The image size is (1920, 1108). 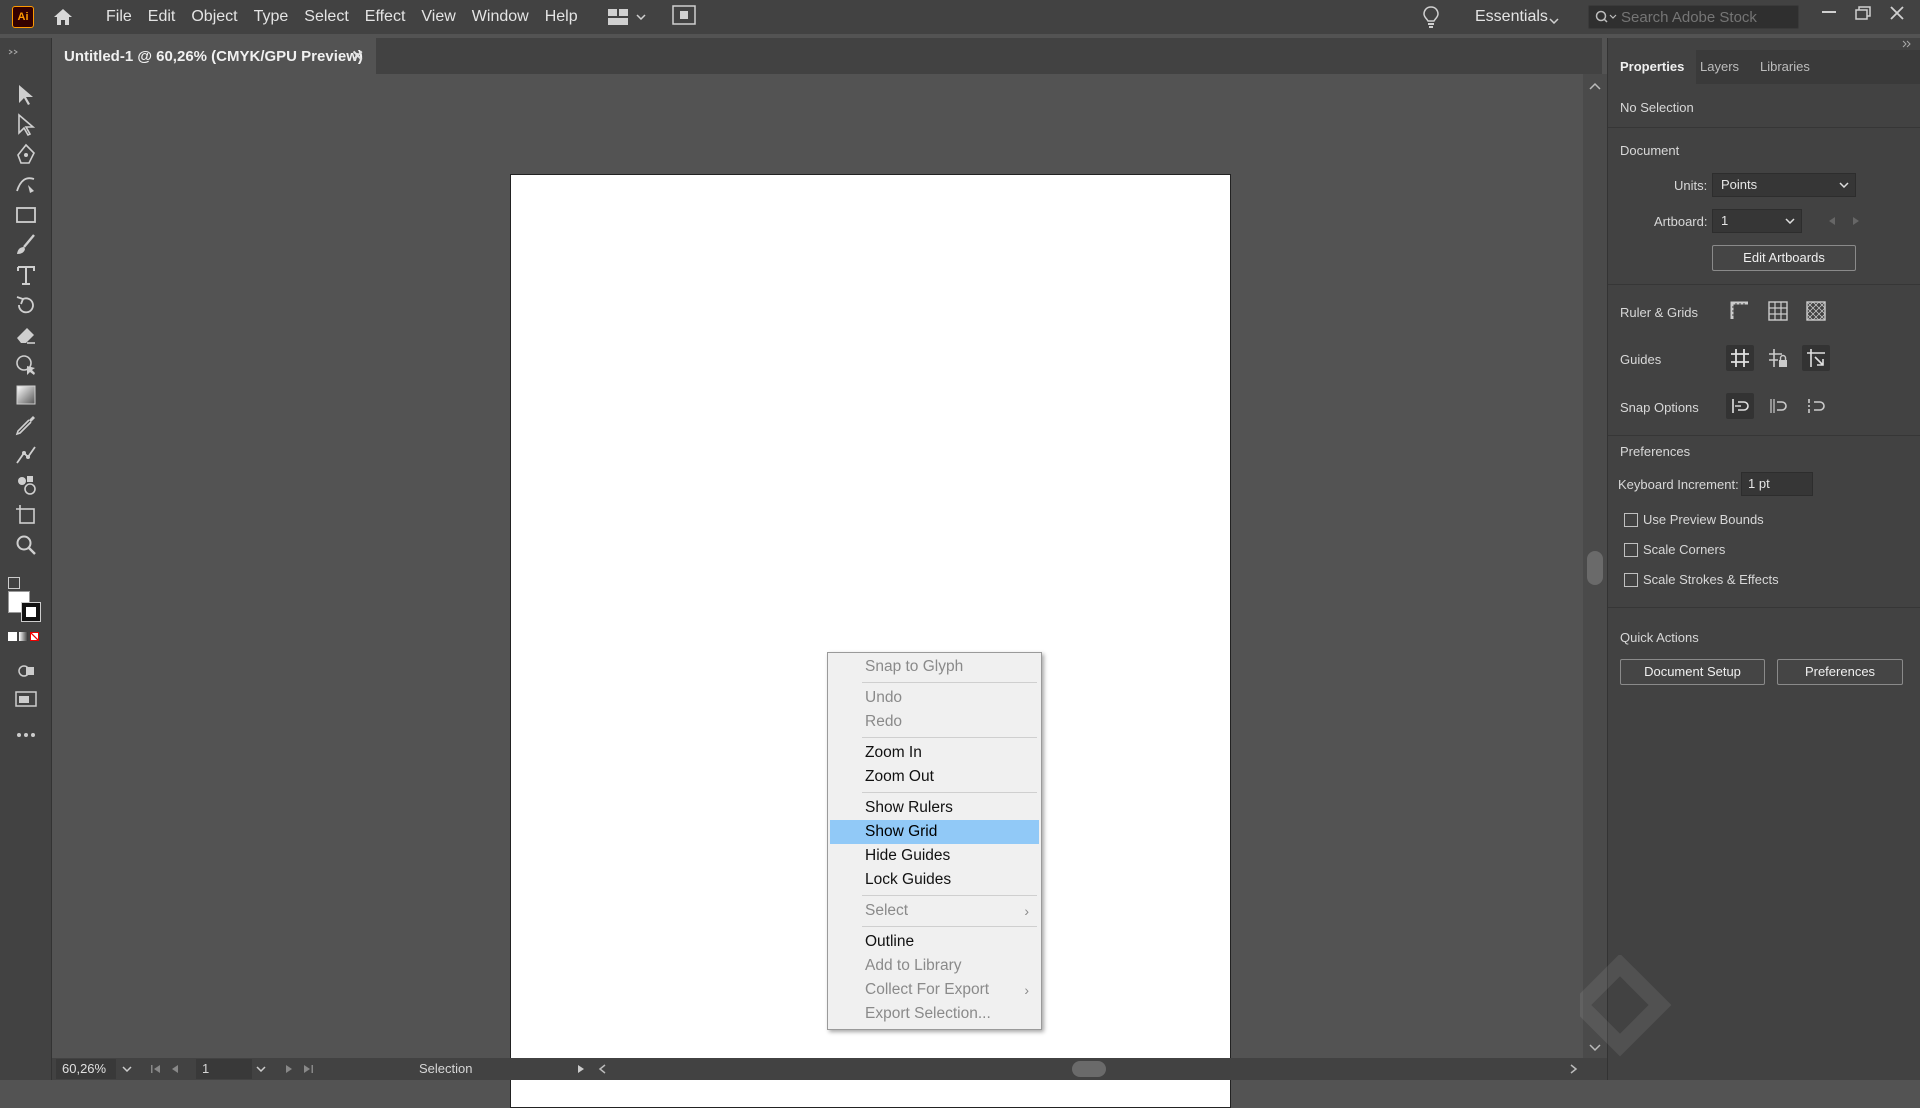 I want to click on puppet-warp-tool-icon, so click(x=26, y=455).